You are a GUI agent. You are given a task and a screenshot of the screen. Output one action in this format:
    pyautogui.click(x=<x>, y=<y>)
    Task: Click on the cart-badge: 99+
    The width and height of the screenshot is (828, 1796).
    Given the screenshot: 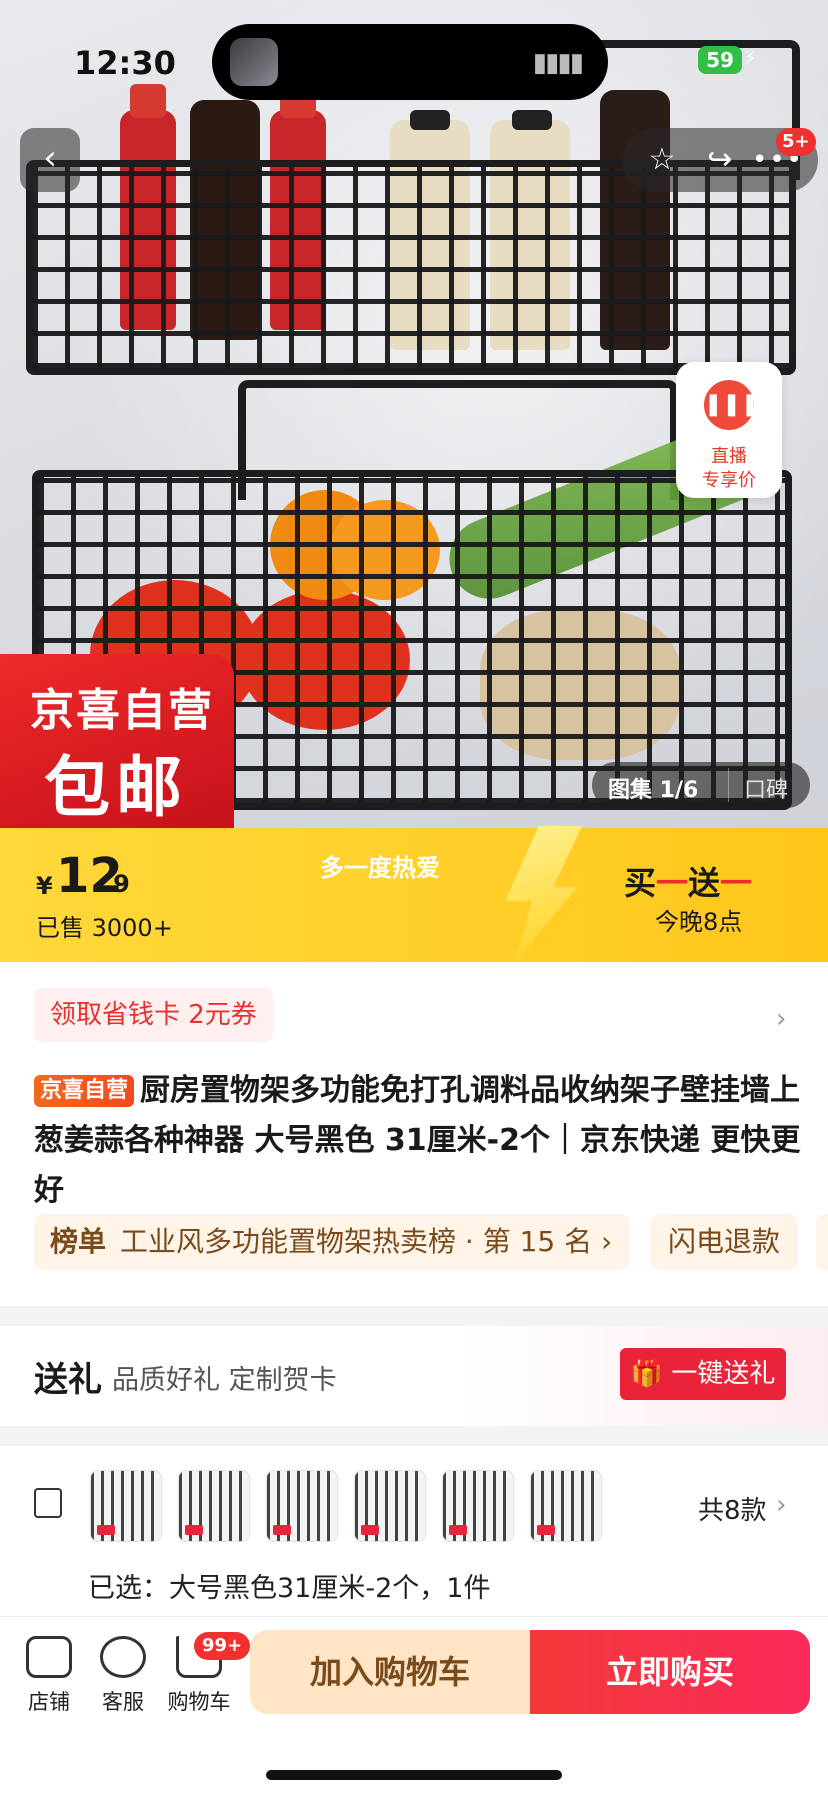 What is the action you would take?
    pyautogui.click(x=222, y=1646)
    